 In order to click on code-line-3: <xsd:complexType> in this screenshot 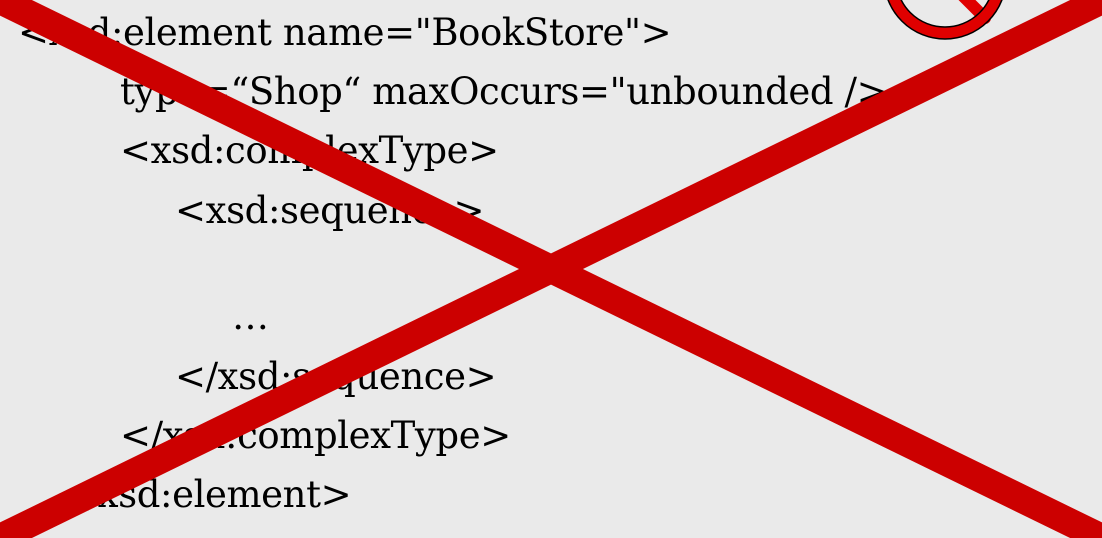, I will do `click(309, 150)`.